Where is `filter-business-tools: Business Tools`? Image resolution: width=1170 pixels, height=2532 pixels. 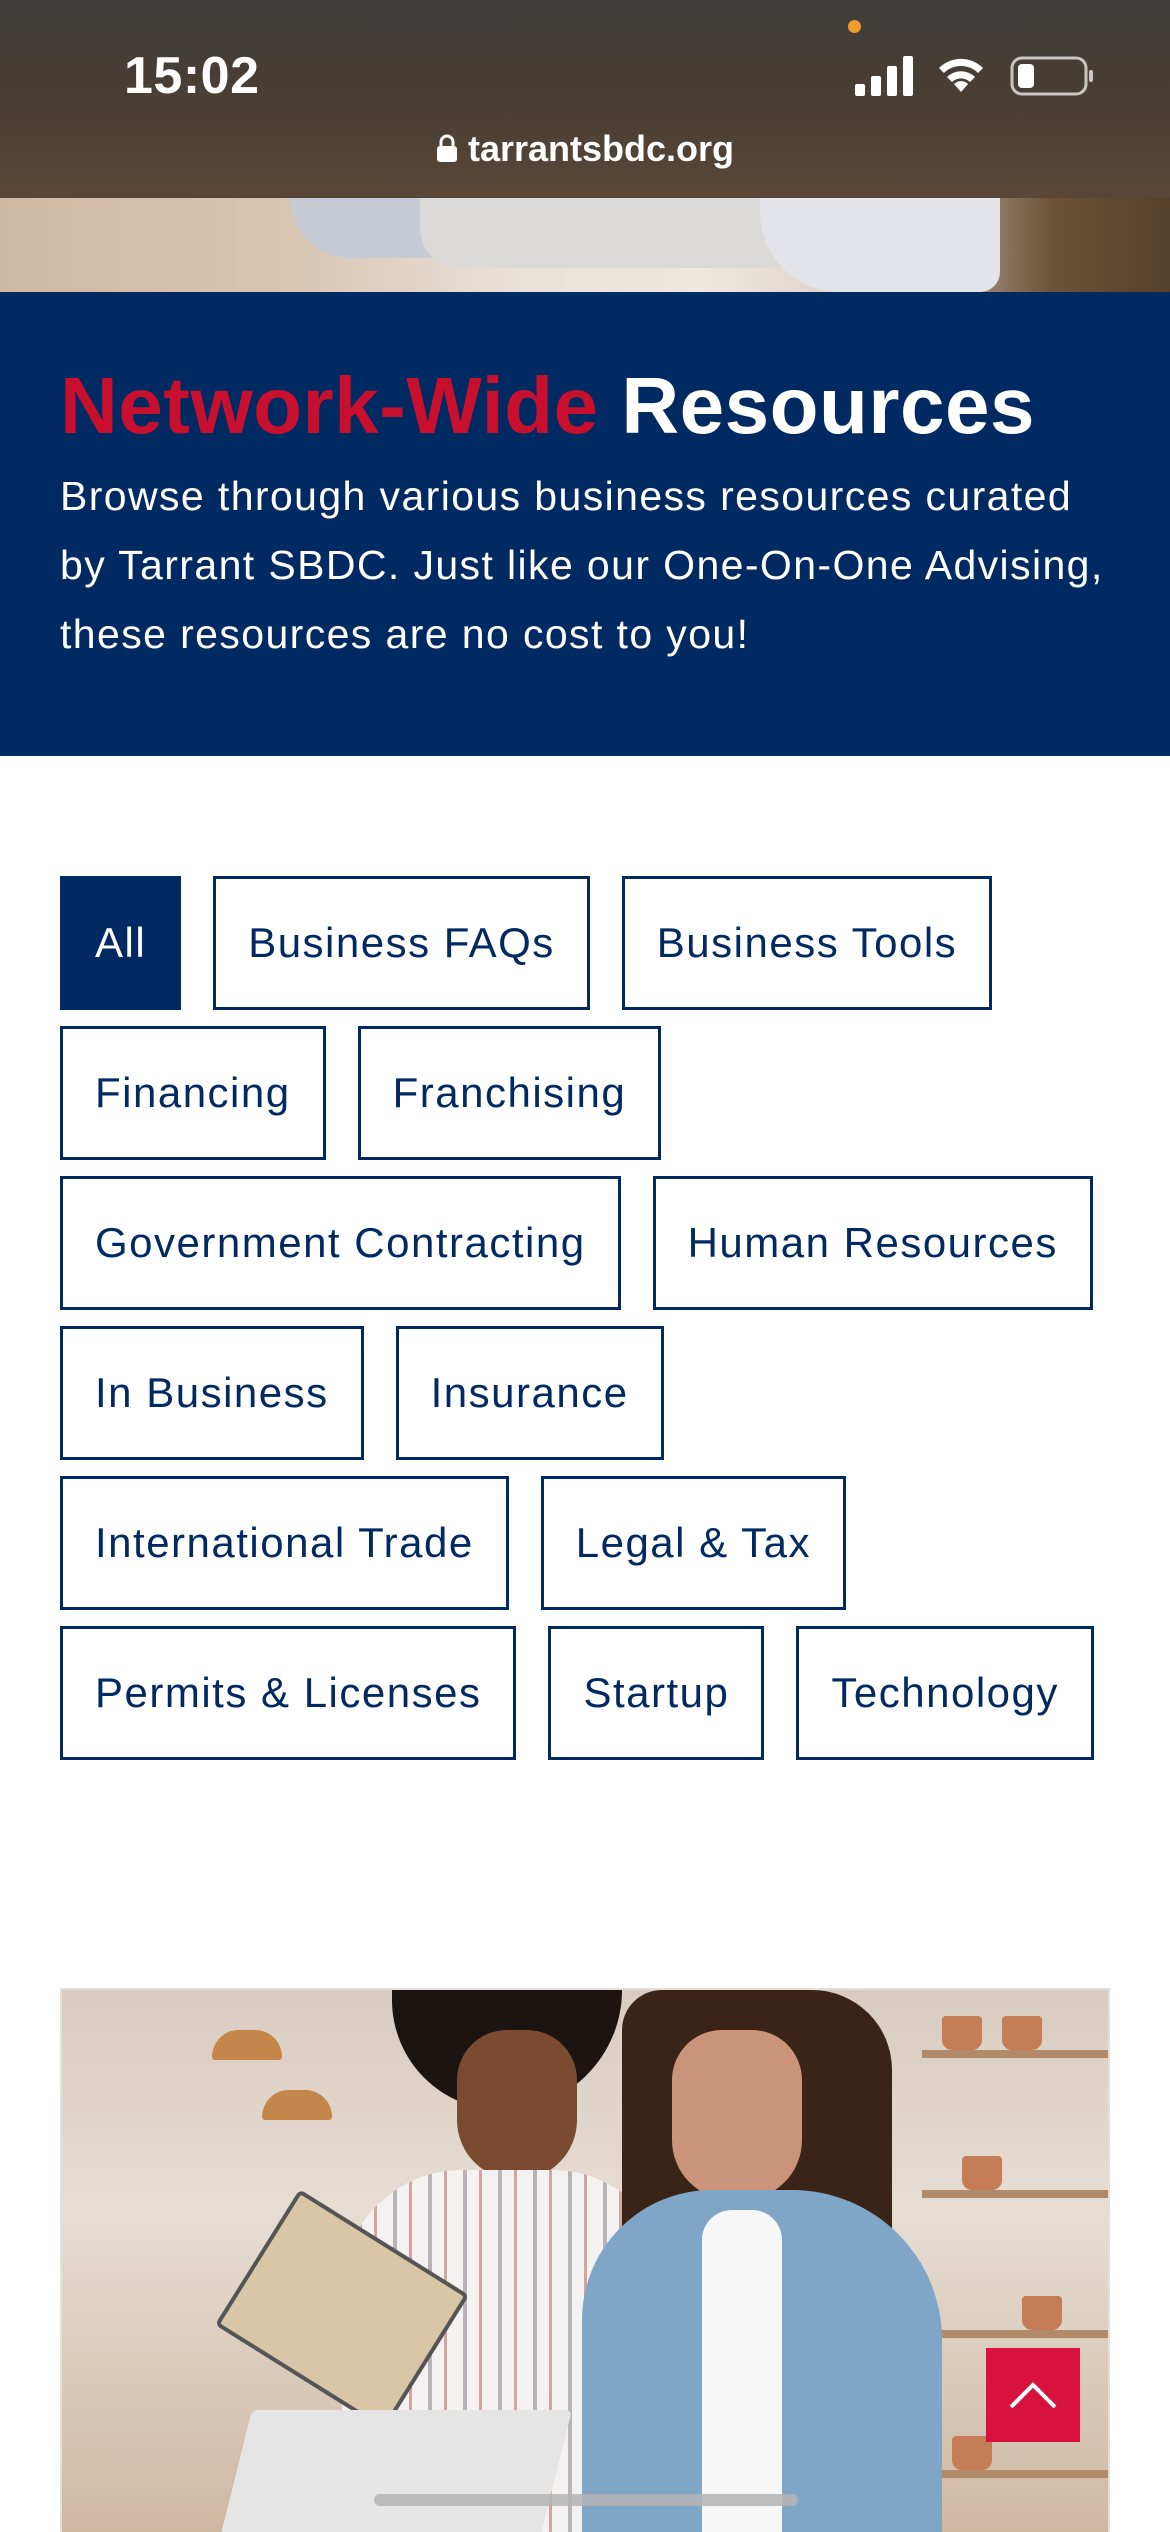 filter-business-tools: Business Tools is located at coordinates (807, 943).